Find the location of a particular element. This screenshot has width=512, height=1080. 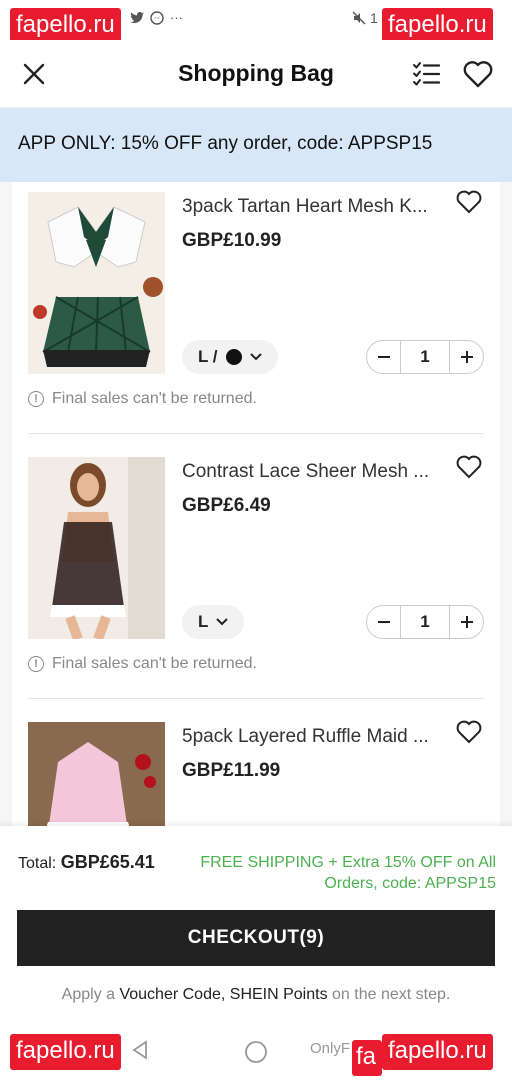

twitter-icon is located at coordinates (137, 17).